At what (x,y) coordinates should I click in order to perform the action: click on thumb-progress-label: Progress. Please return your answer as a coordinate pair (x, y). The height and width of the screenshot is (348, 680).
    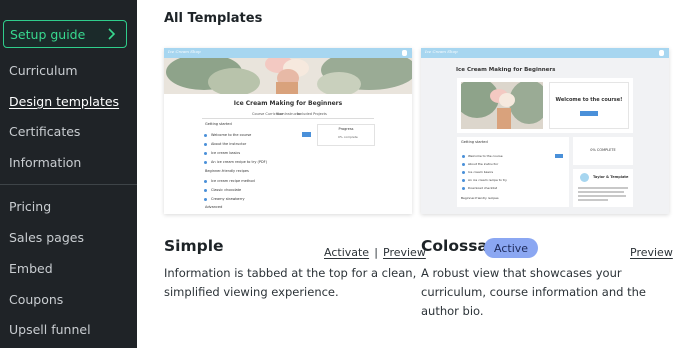
    Looking at the image, I should click on (346, 129).